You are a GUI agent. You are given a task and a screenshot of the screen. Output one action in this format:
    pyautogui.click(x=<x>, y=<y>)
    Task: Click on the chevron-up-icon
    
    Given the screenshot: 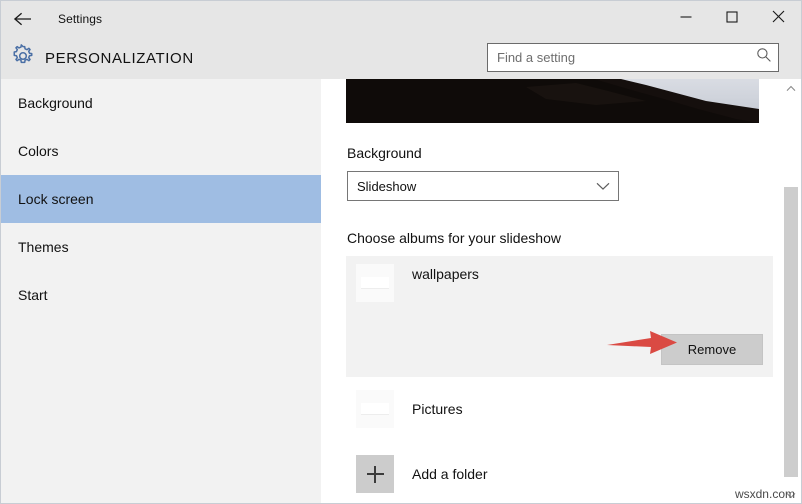 What is the action you would take?
    pyautogui.click(x=791, y=88)
    